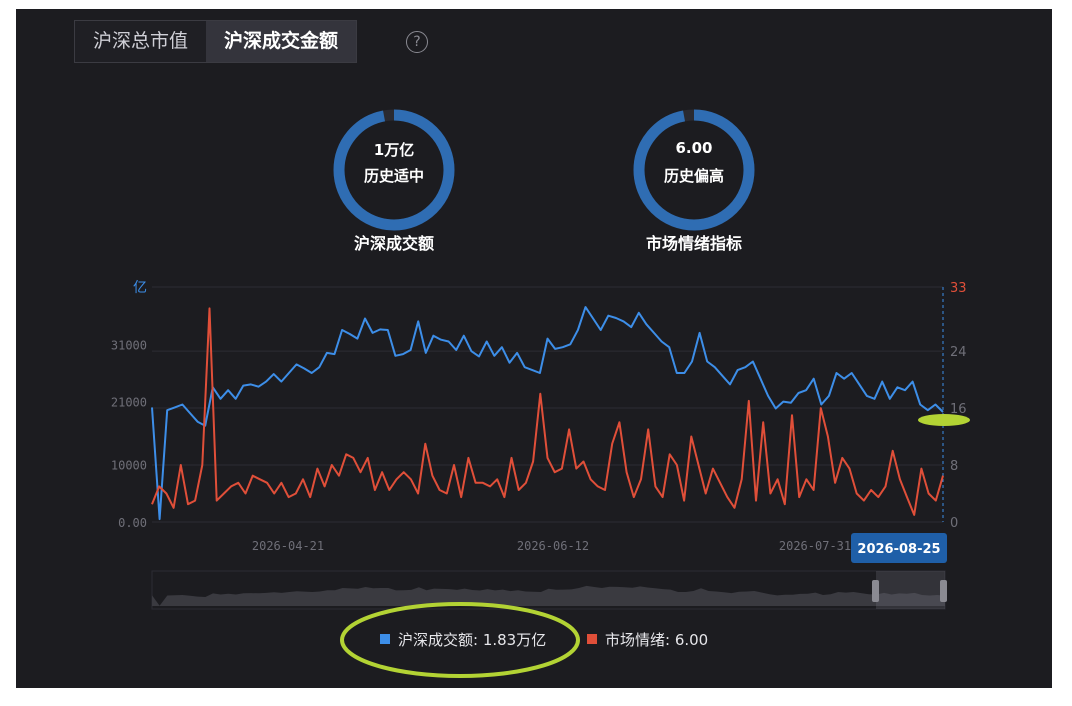 The image size is (1072, 706). What do you see at coordinates (281, 41) in the screenshot?
I see `tab-turnover: 沪深成交金额` at bounding box center [281, 41].